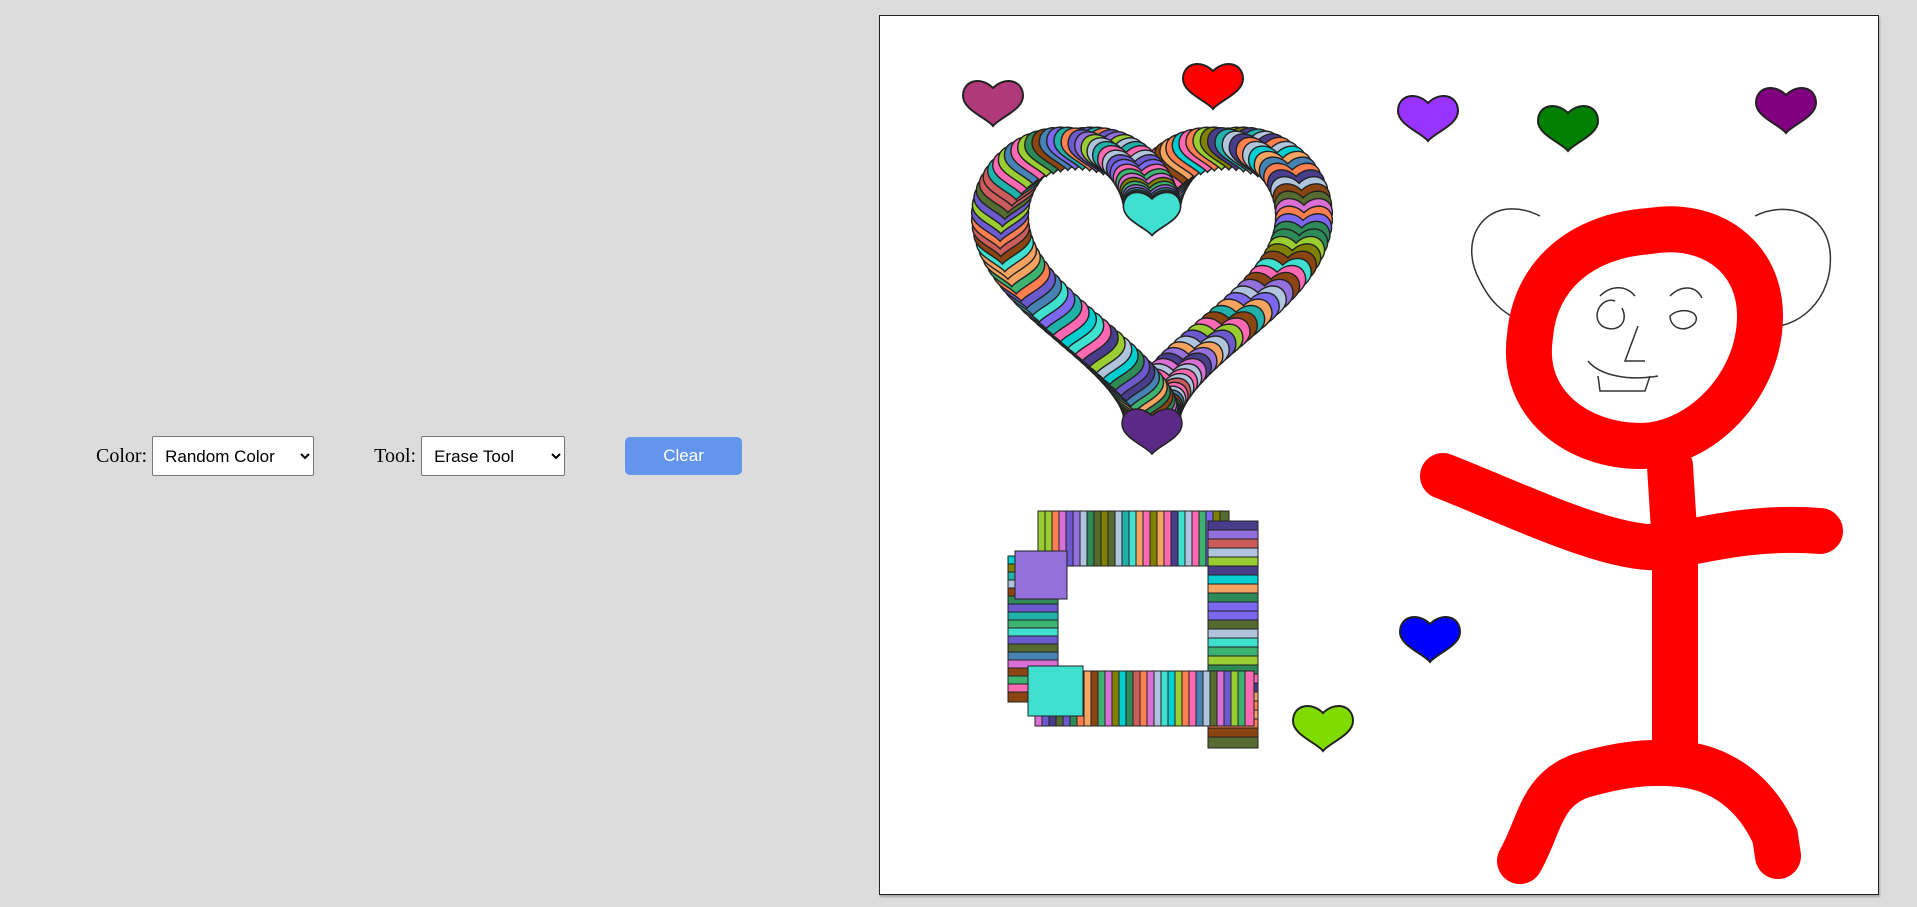 Image resolution: width=1917 pixels, height=907 pixels. What do you see at coordinates (122, 455) in the screenshot?
I see `color-label: Color:` at bounding box center [122, 455].